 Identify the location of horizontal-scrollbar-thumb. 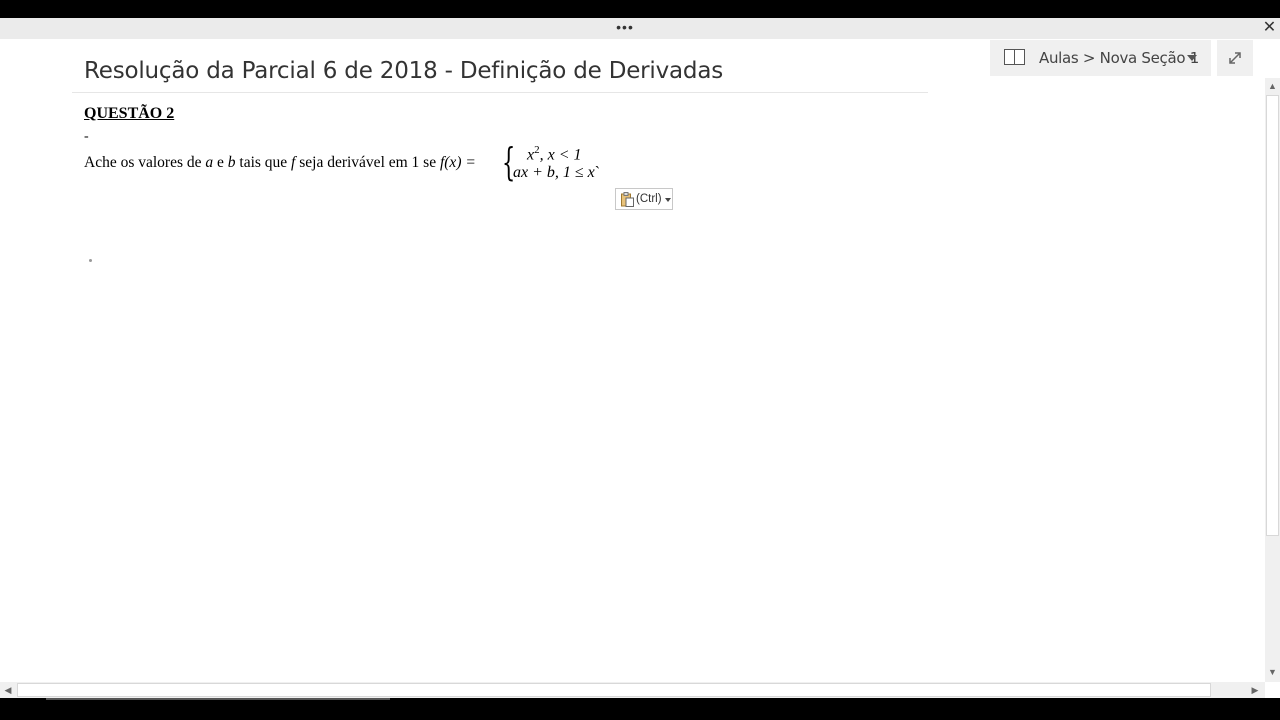
(614, 690).